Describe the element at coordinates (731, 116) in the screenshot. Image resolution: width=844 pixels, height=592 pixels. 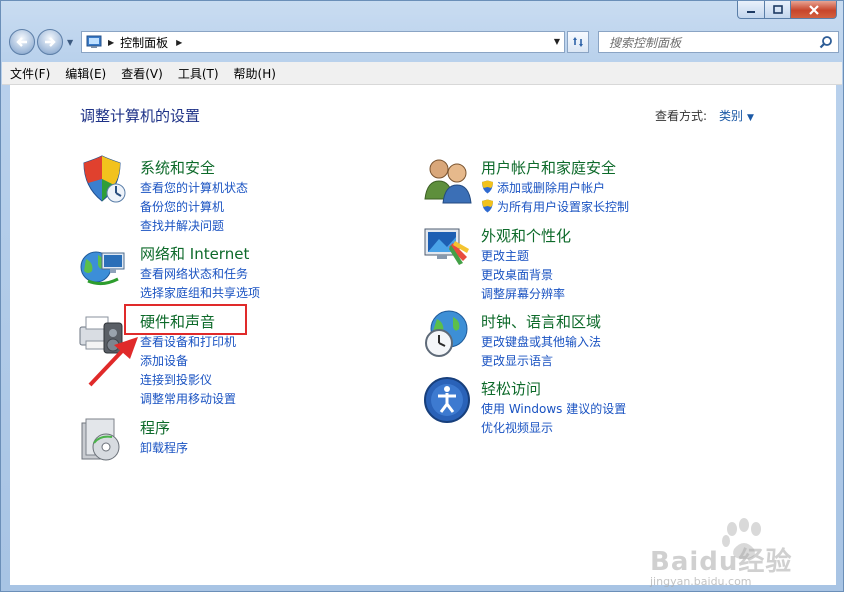
I see `view-by-value: 类别` at that location.